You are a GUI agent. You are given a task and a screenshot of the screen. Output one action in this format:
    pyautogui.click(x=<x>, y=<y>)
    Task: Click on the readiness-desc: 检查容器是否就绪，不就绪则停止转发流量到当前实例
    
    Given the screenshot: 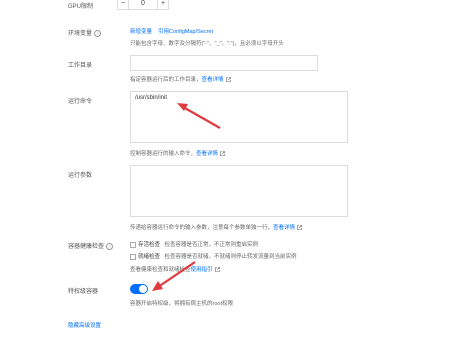 What is the action you would take?
    pyautogui.click(x=230, y=257)
    